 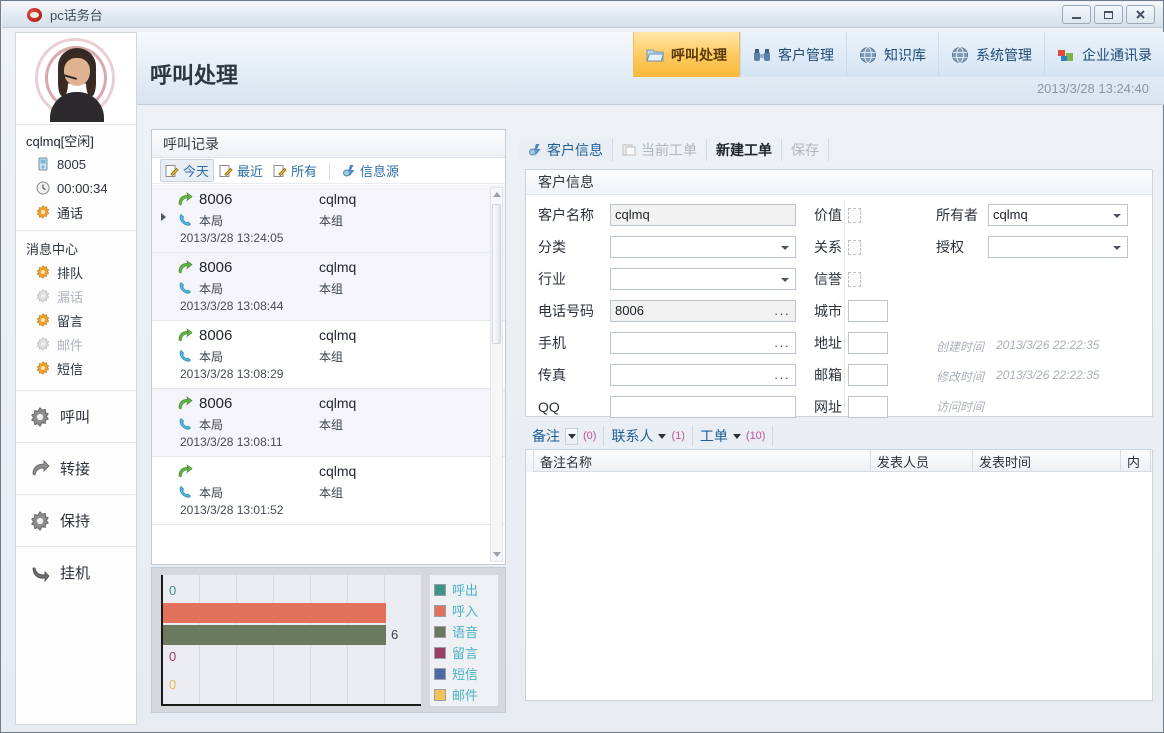 I want to click on sidebar-action-hold: 保持, so click(x=76, y=520).